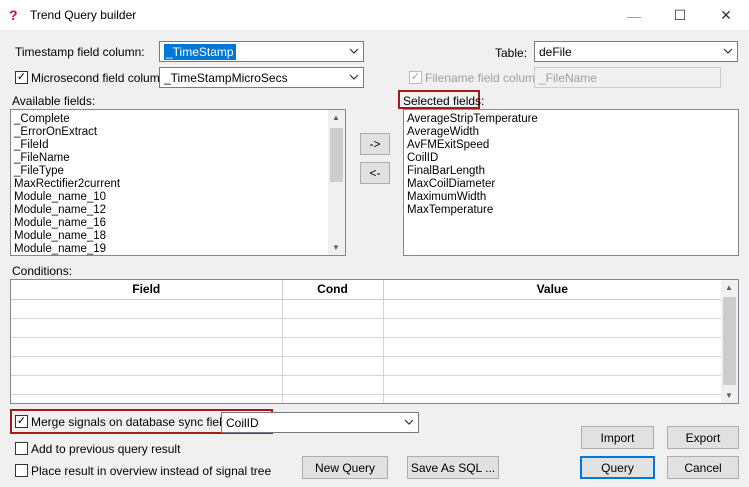 Image resolution: width=749 pixels, height=487 pixels. I want to click on list-item: MaxCoilDiameter, so click(571, 184).